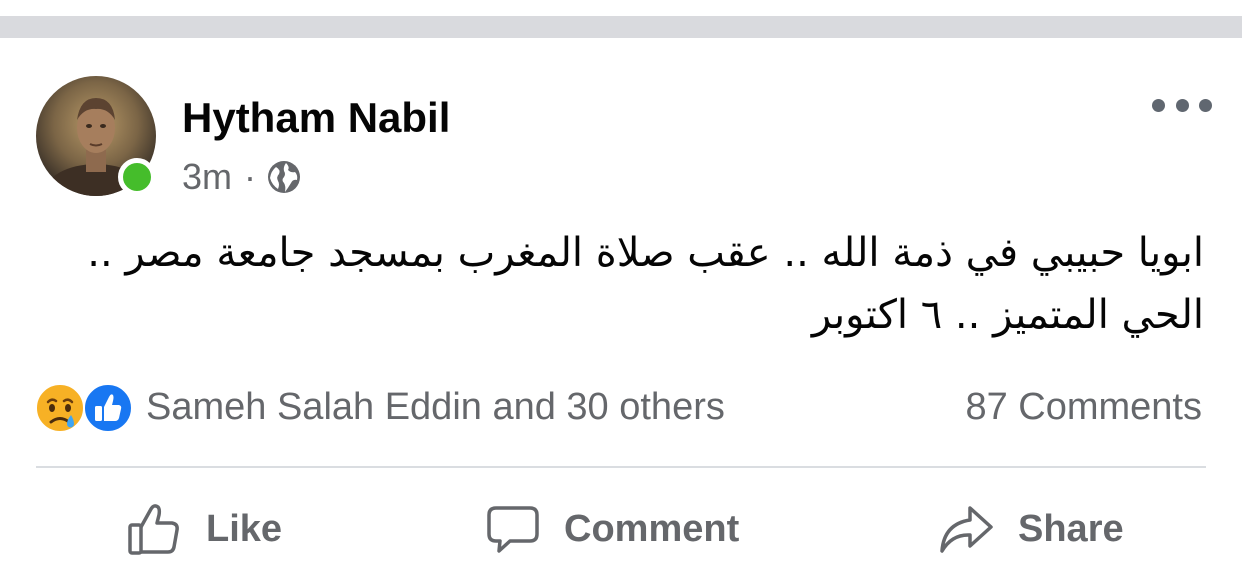 This screenshot has height=586, width=1242. Describe the element at coordinates (513, 529) in the screenshot. I see `comment-bubble-icon` at that location.